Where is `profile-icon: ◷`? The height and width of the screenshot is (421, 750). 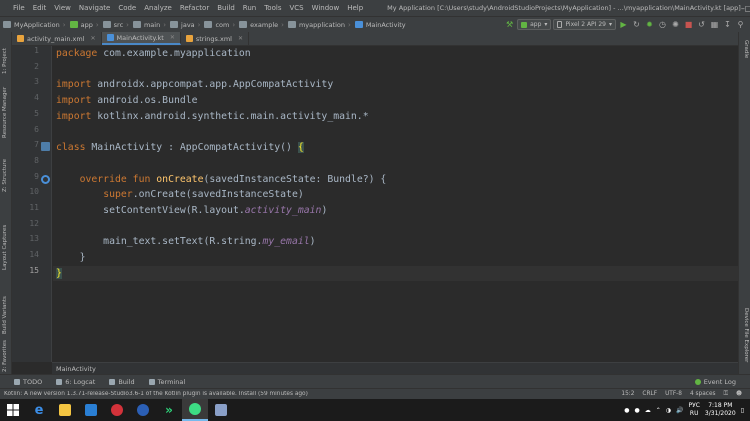 profile-icon: ◷ is located at coordinates (662, 24).